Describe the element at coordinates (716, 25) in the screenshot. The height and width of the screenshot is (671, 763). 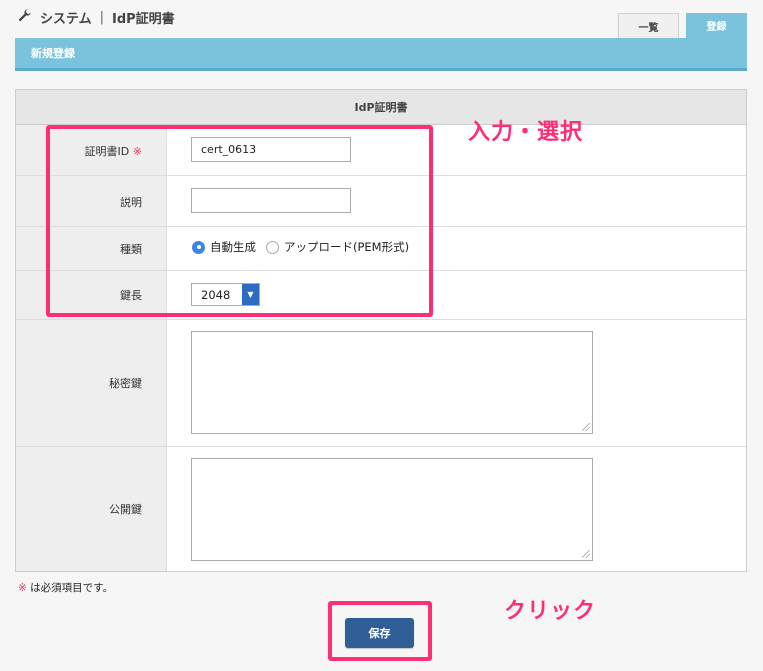
I see `tab-register: 登録` at that location.